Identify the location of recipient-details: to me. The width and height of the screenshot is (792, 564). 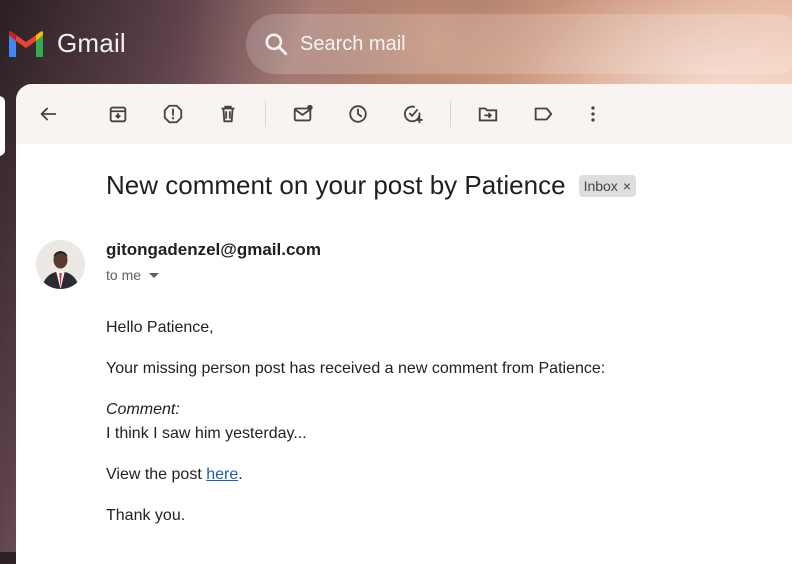
(133, 275).